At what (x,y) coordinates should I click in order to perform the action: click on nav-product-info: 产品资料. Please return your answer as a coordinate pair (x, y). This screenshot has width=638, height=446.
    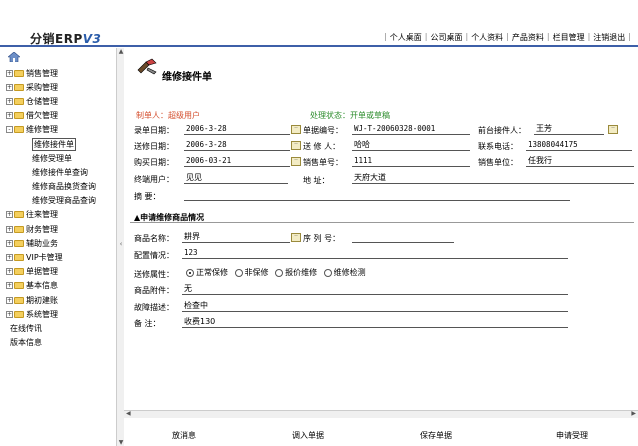
    Looking at the image, I should click on (528, 37).